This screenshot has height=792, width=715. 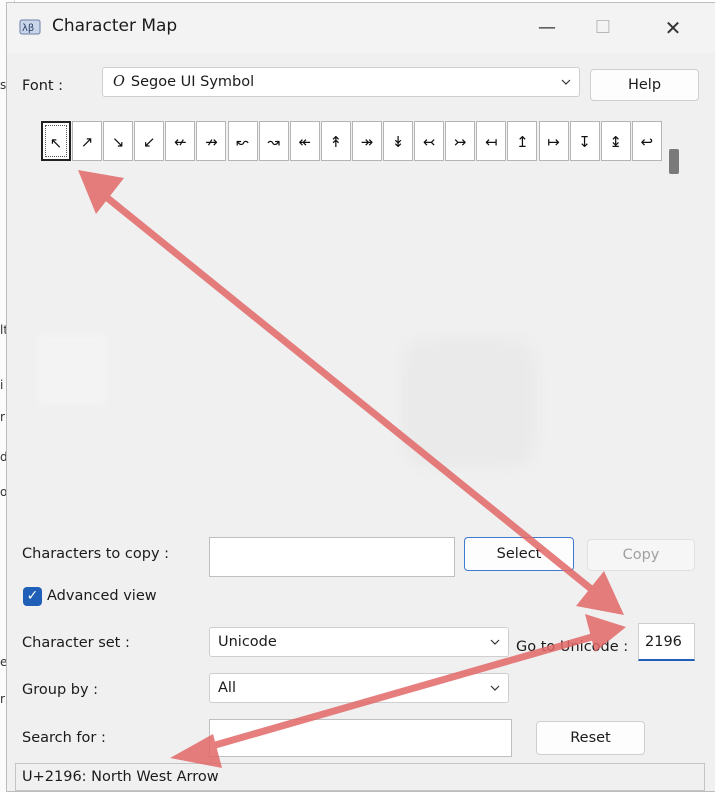 I want to click on character-cell: ↧, so click(x=584, y=141).